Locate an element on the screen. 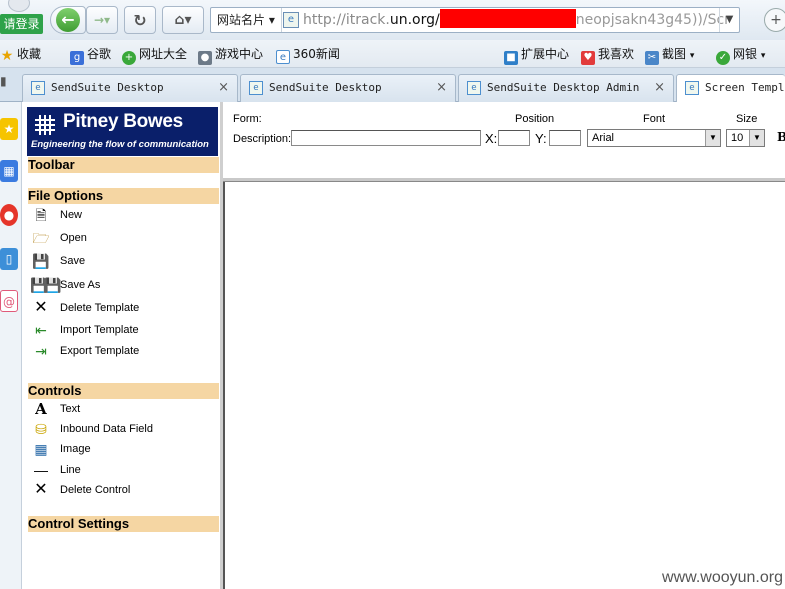 The height and width of the screenshot is (589, 785). section-file-options: File Options is located at coordinates (123, 196).